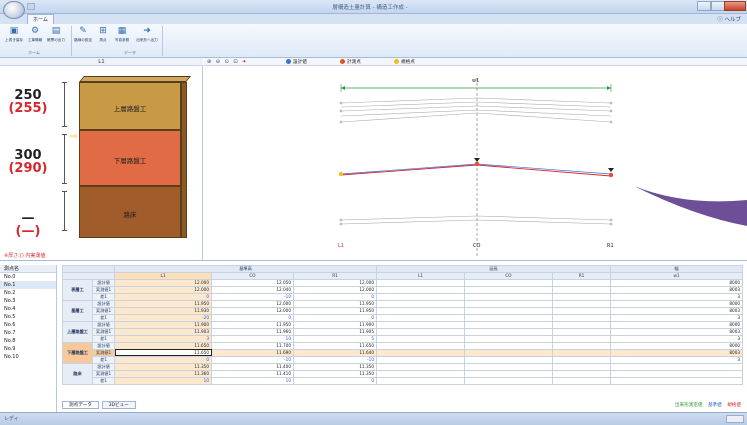 Image resolution: width=747 pixels, height=425 pixels. I want to click on zoom-in-icon: ⊕, so click(209, 62).